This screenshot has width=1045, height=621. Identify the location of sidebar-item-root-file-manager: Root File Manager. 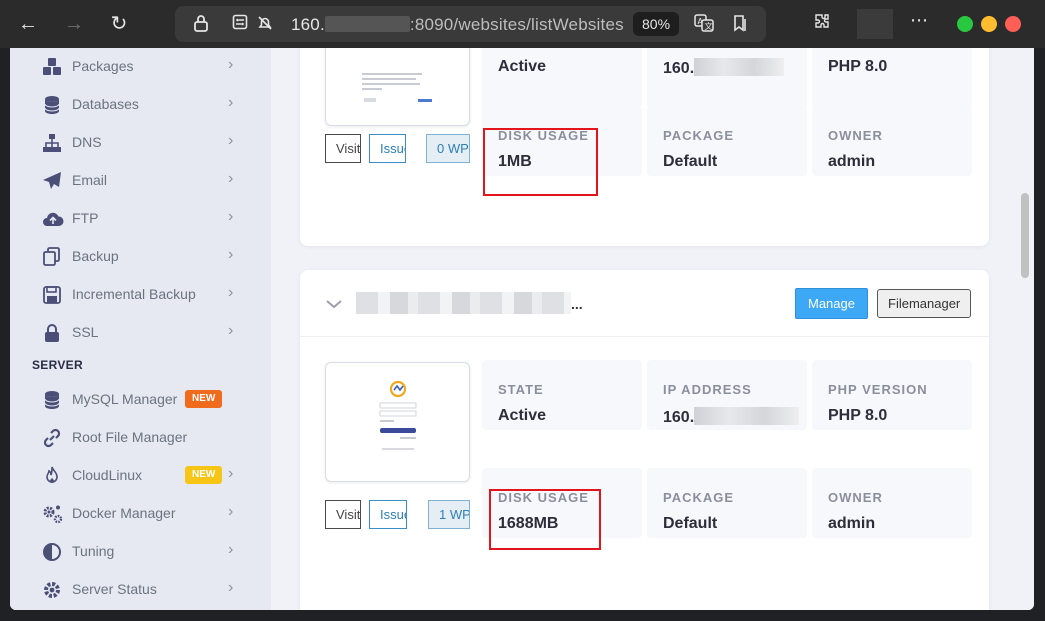
(140, 438).